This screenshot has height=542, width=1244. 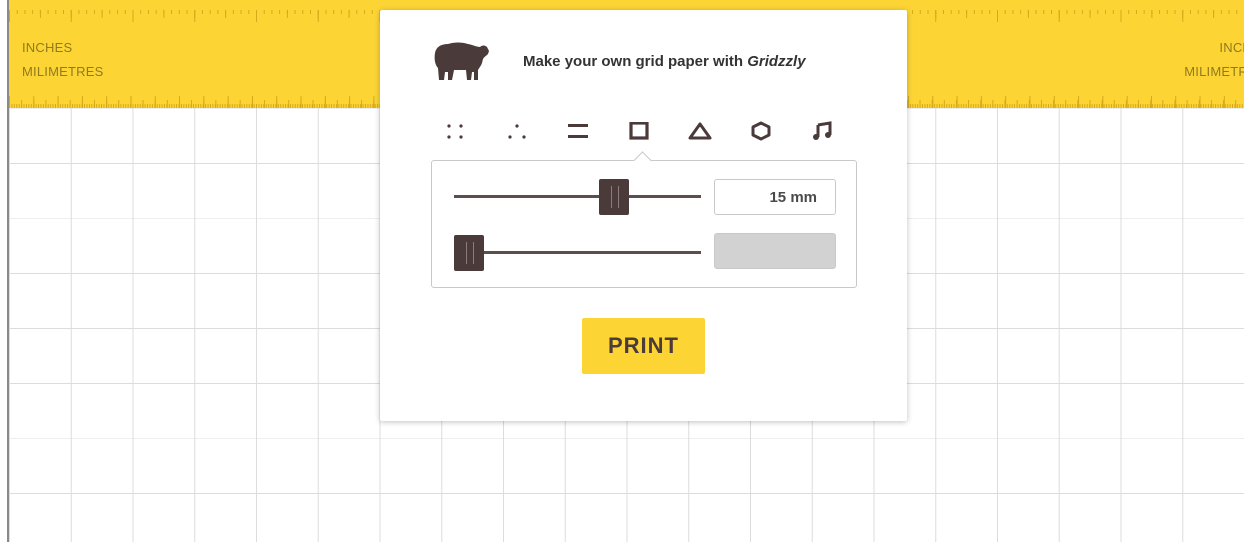 I want to click on grid-size-field: 15 mm, so click(x=775, y=197).